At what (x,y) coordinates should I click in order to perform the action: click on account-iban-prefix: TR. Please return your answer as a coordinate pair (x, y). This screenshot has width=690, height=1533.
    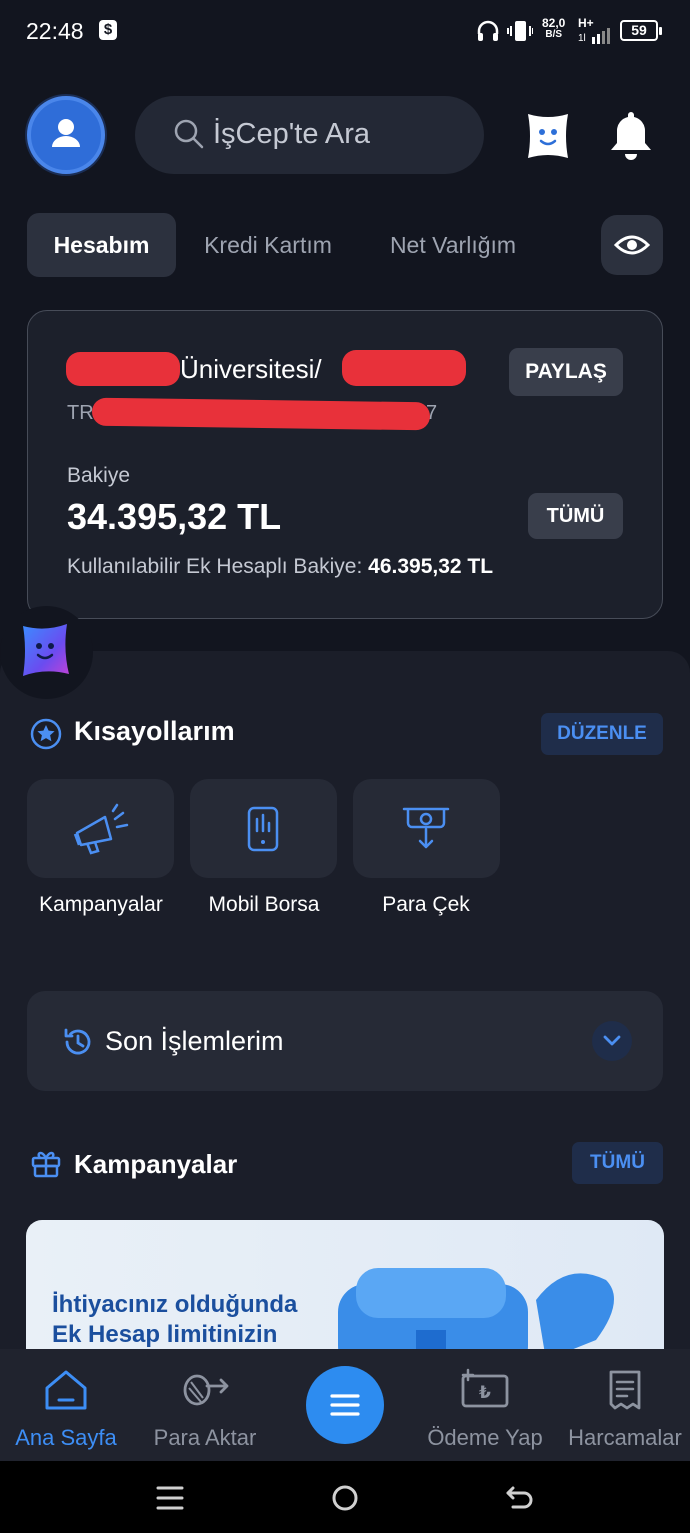
    Looking at the image, I should click on (80, 413).